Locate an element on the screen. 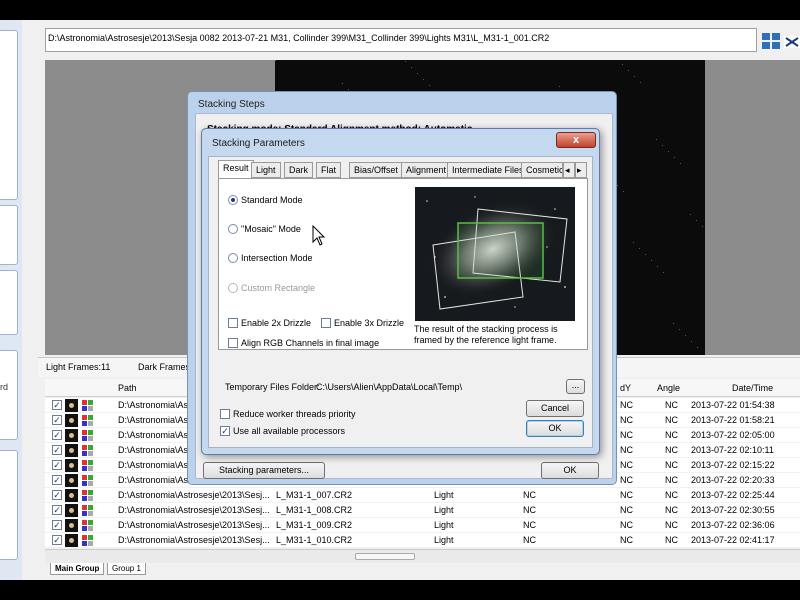 The height and width of the screenshot is (600, 800). label-mosaic-mode: "Mosaic" Mode is located at coordinates (271, 229).